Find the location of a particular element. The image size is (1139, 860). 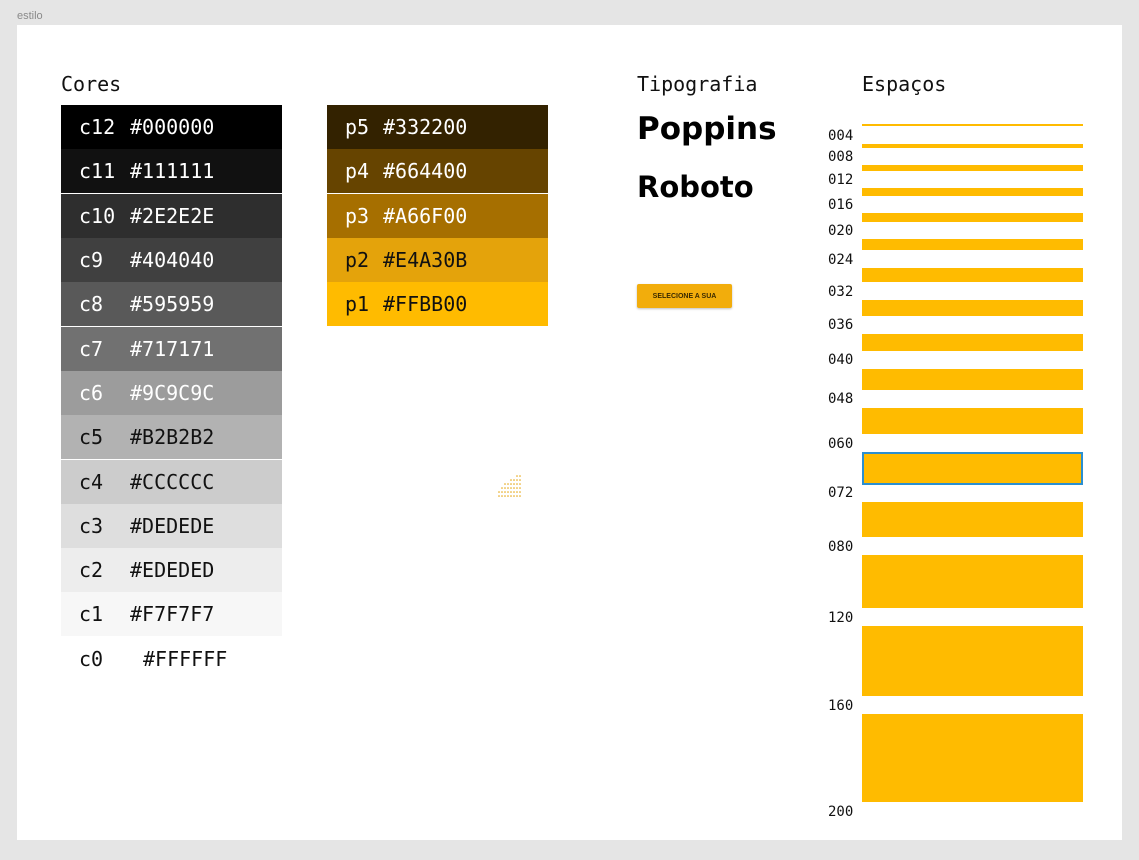

swatch-c1: c1 #F7F7F7 is located at coordinates (171, 614).